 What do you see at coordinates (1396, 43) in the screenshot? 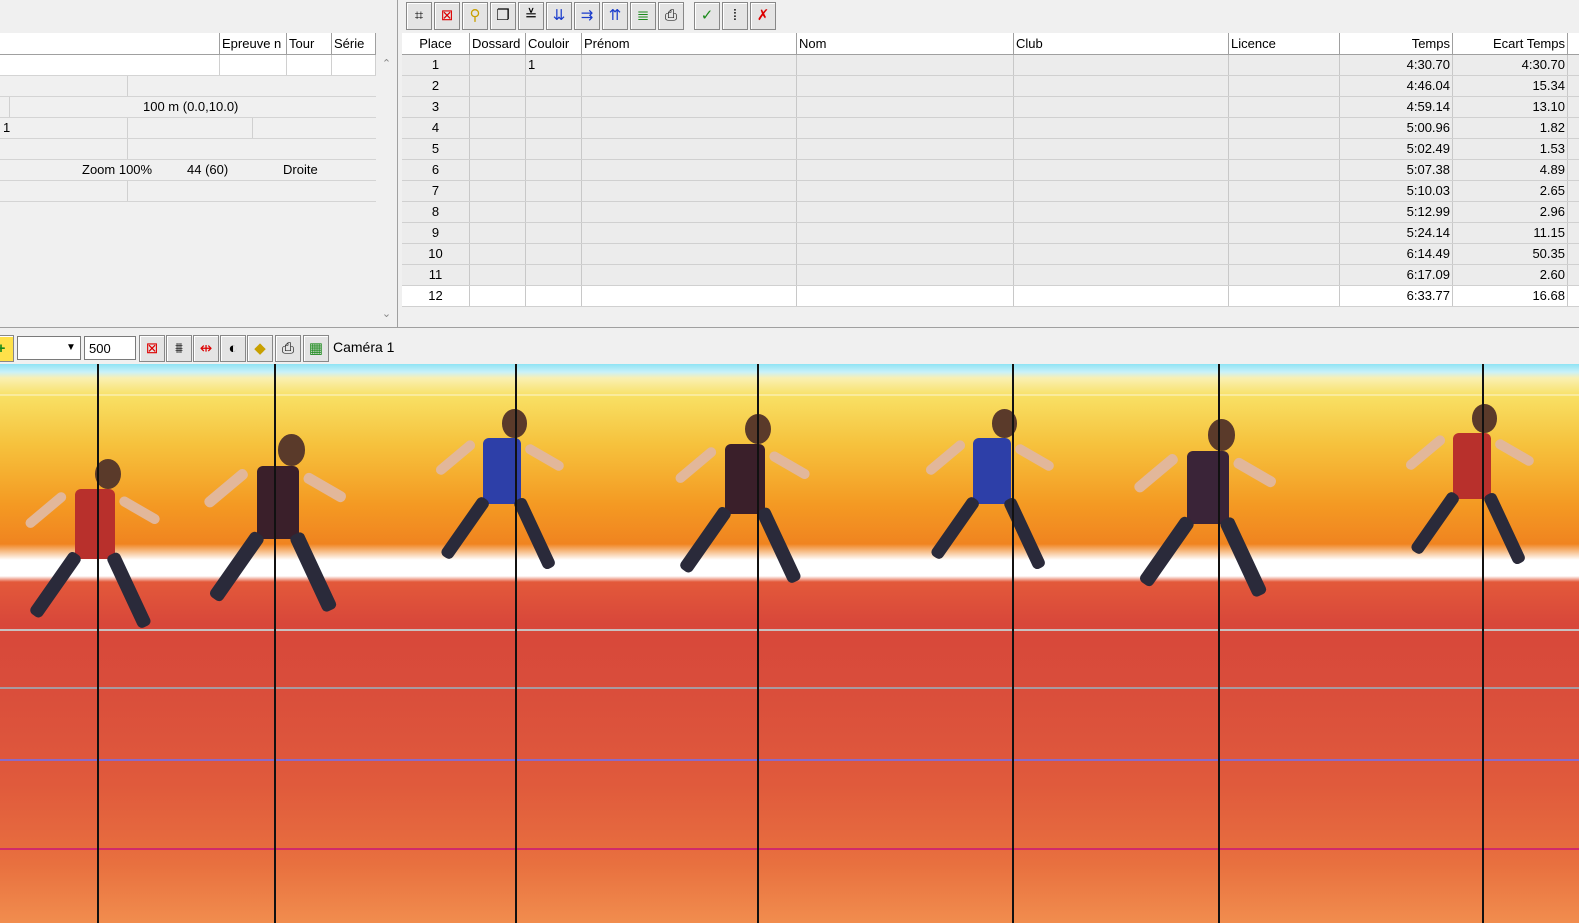
I see `column-header-temps: Temps` at bounding box center [1396, 43].